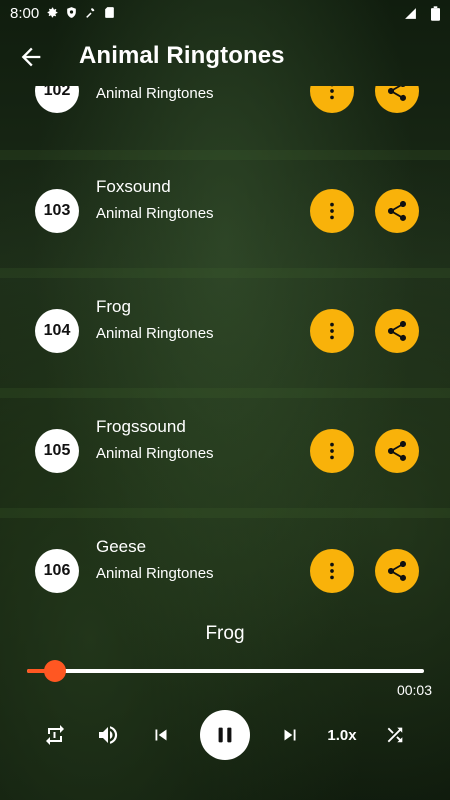  I want to click on pause-button, so click(225, 735).